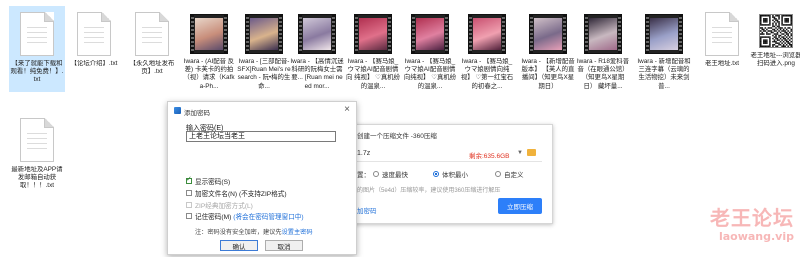  I want to click on text-file-item: 最新地址及APP请发邮箱自动获取！！！.txt, so click(37, 155).